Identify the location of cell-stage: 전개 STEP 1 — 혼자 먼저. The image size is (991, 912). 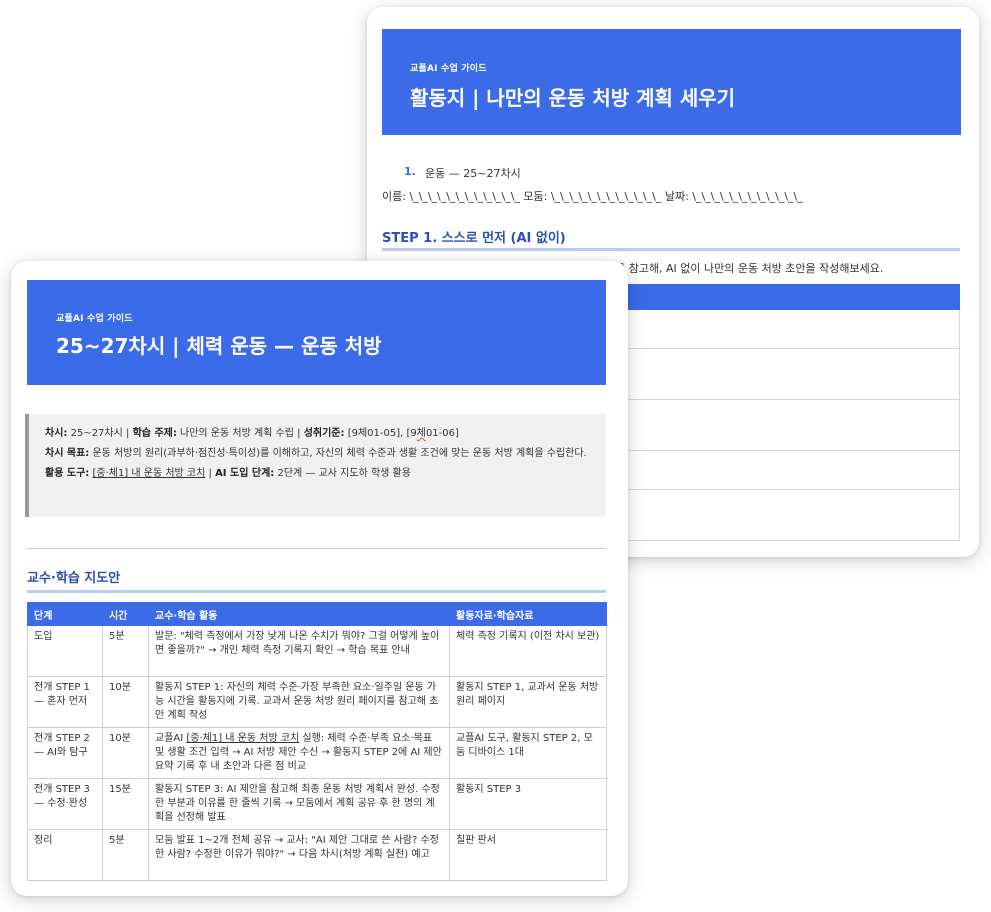
(65, 702).